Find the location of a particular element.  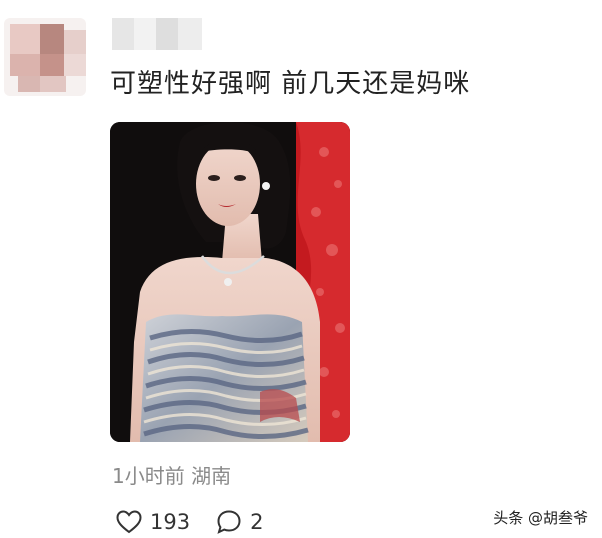

comment-meta: 1小时前 湖南 is located at coordinates (172, 476).